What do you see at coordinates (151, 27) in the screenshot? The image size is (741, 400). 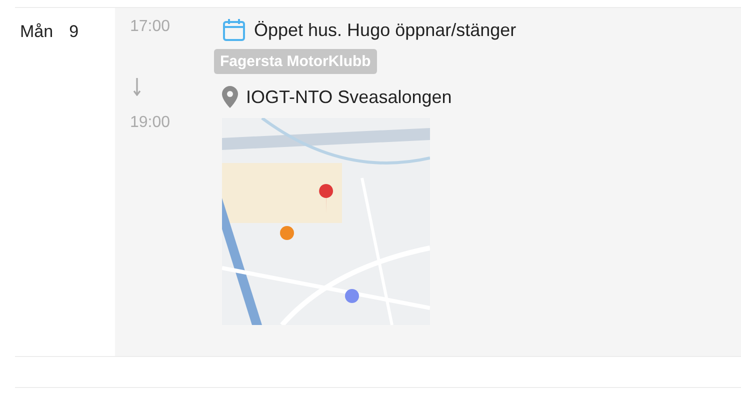 I see `start-time: 17:00` at bounding box center [151, 27].